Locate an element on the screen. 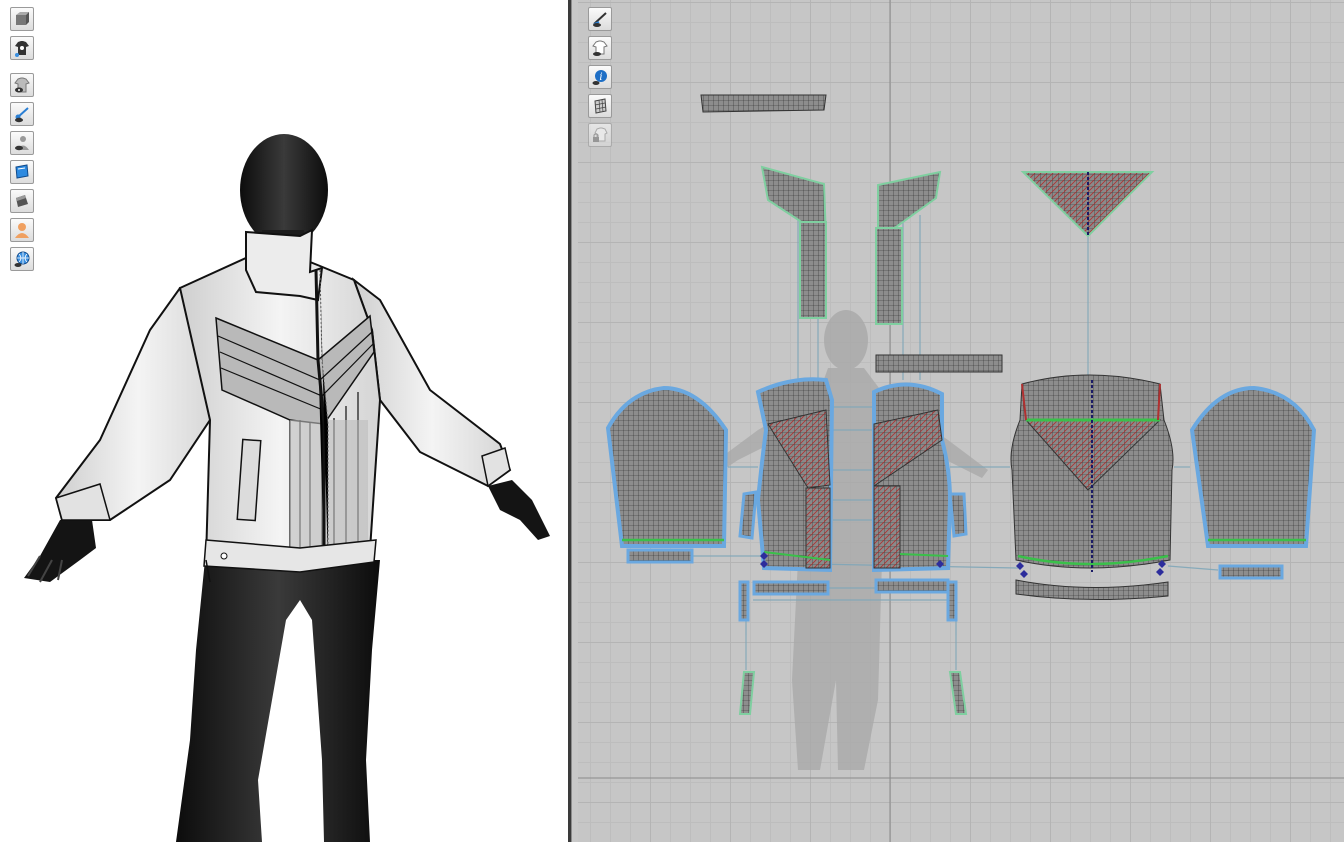 This screenshot has width=1344, height=842. pattern-piece-placket-right is located at coordinates (889, 276).